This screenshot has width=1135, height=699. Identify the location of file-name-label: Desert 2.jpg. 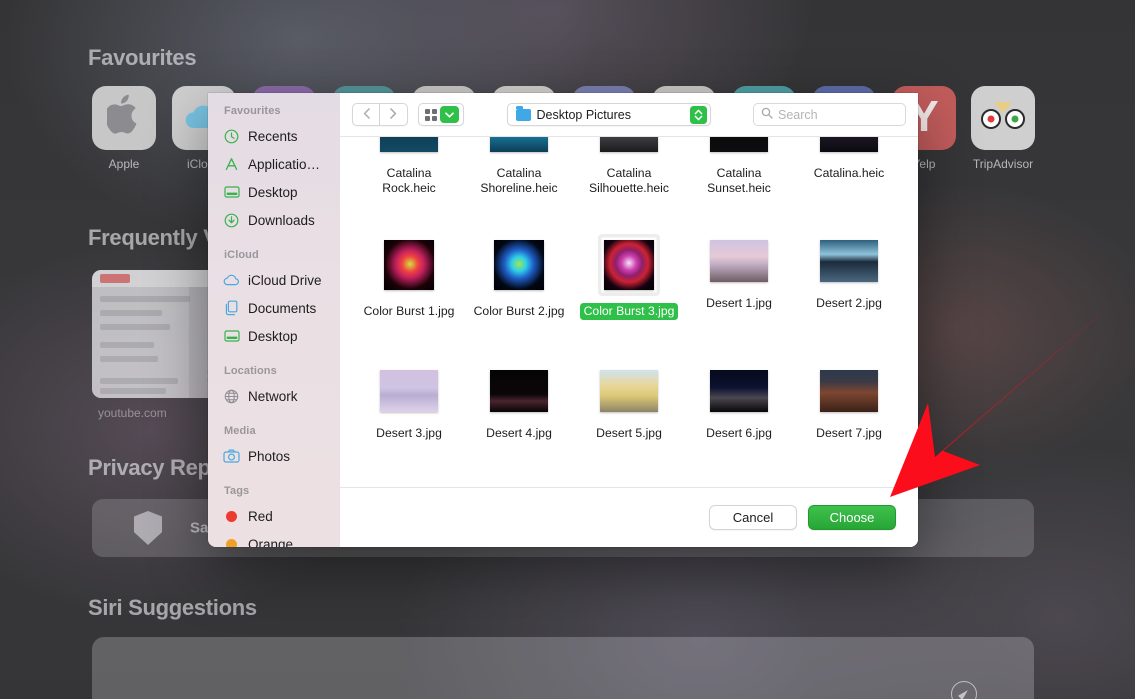
(849, 303).